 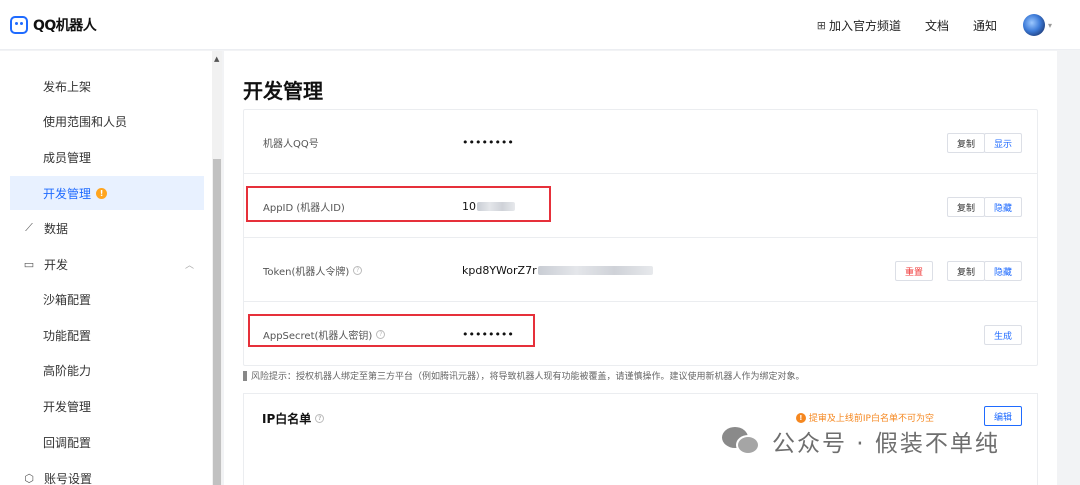 I want to click on sidebar-item-features: 功能配置, so click(x=107, y=335).